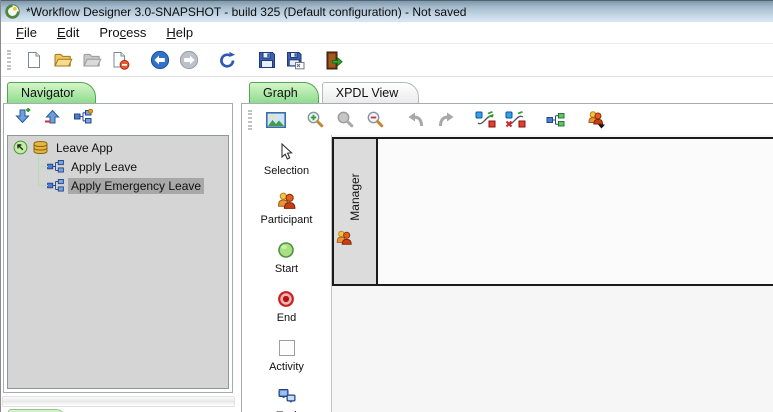 The height and width of the screenshot is (412, 773). What do you see at coordinates (48, 93) in the screenshot?
I see `tab-navigator-label: Navigator` at bounding box center [48, 93].